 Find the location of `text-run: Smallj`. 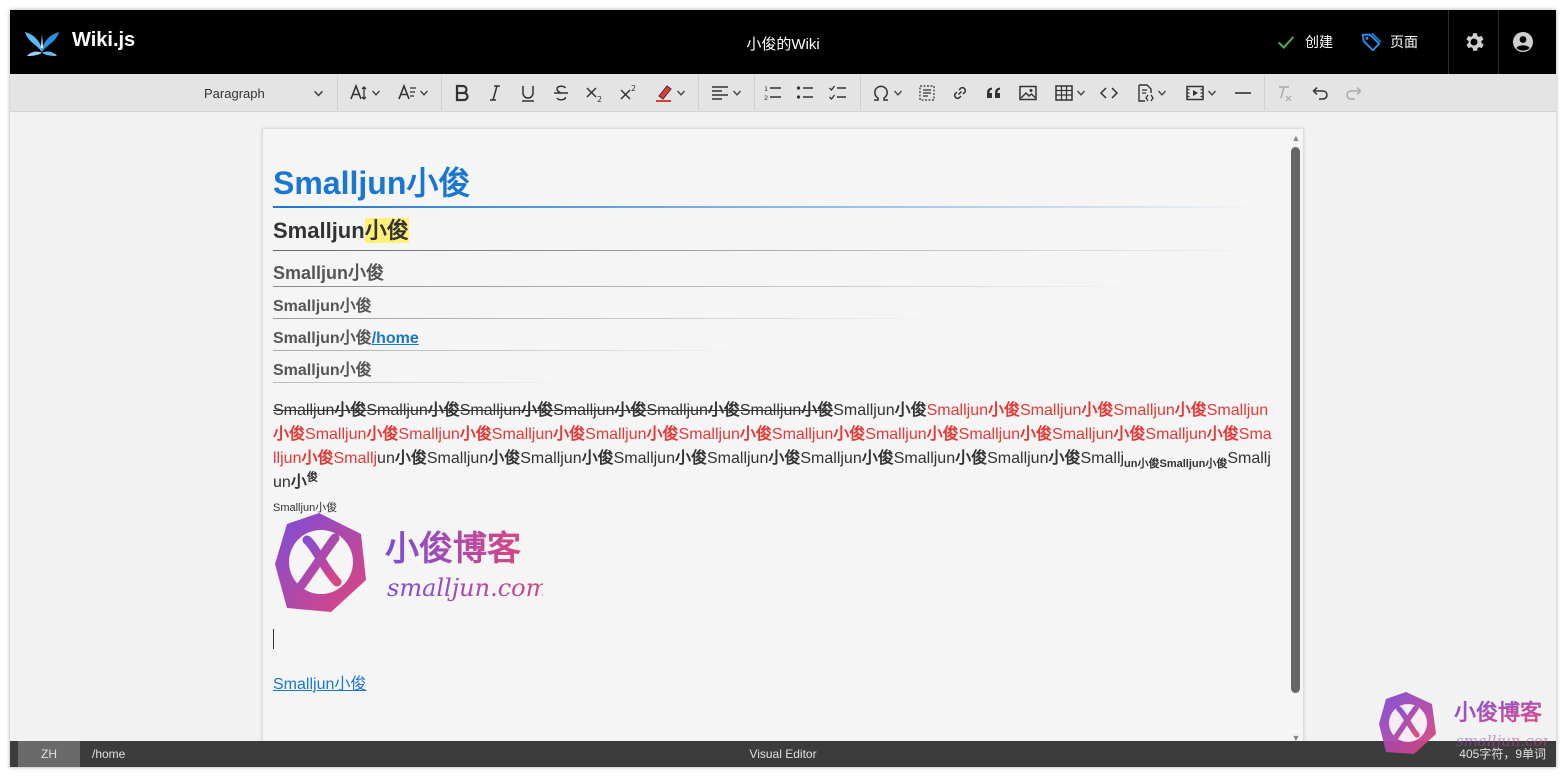

text-run: Smallj is located at coordinates (1102, 458).